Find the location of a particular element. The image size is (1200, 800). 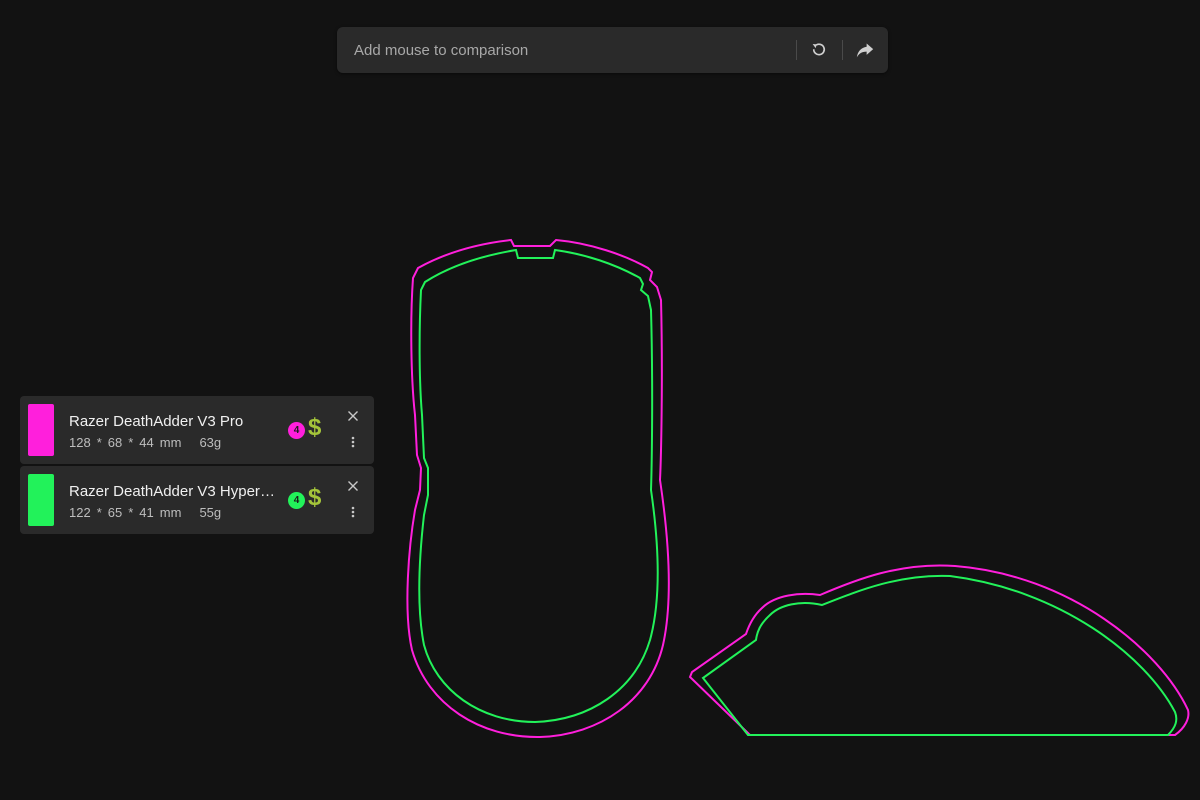

top-view-outline-hyperspeed is located at coordinates (538, 486).